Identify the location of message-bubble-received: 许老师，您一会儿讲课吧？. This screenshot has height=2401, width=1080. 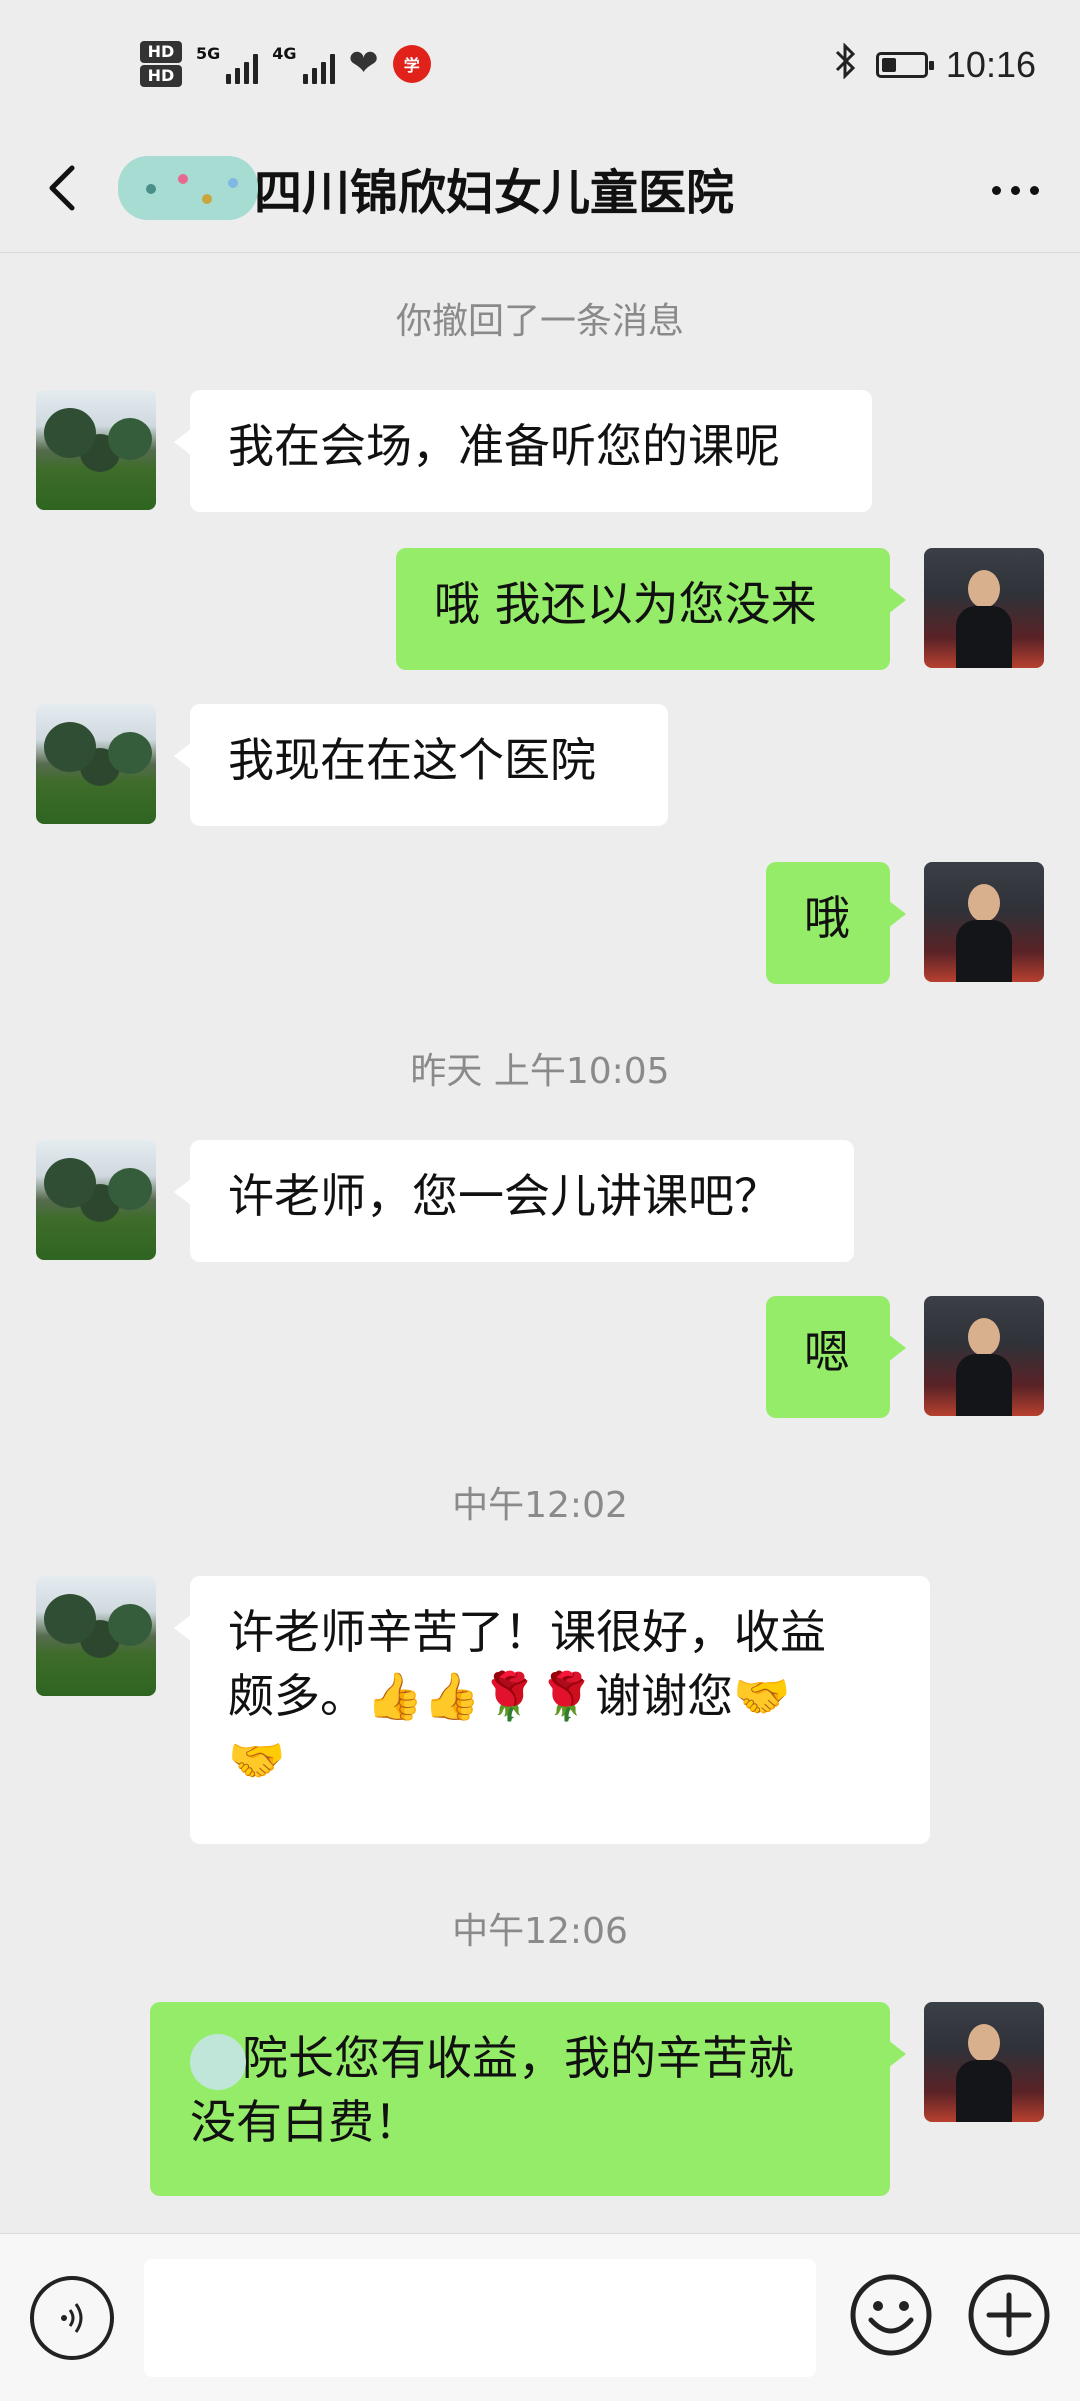
(514, 1201).